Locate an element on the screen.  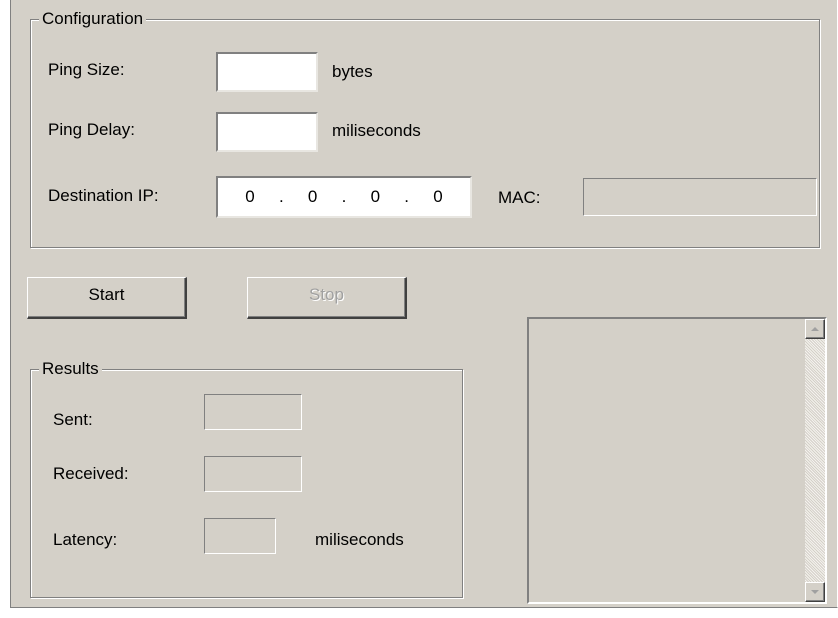
latency-field is located at coordinates (240, 536).